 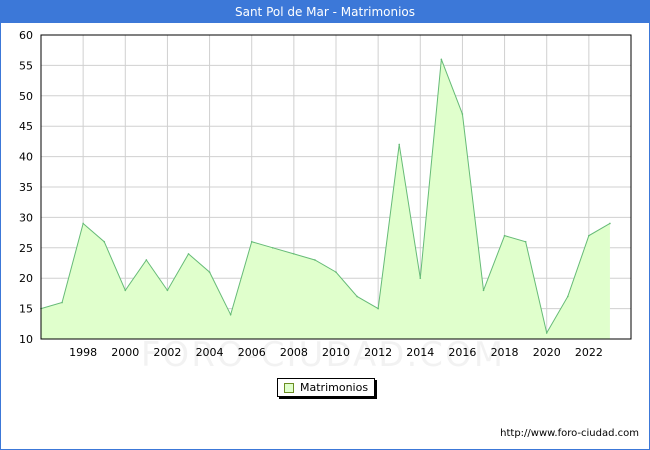 What do you see at coordinates (26, 217) in the screenshot?
I see `y-tick-label: 30` at bounding box center [26, 217].